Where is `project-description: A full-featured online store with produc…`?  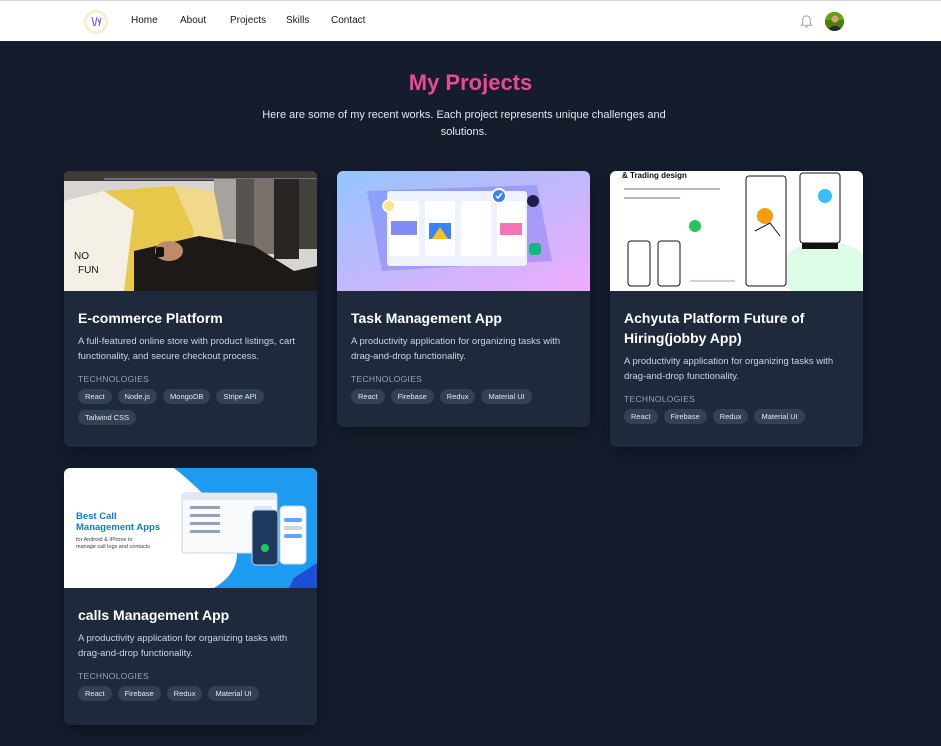
project-description: A full-featured online store with produc… is located at coordinates (187, 349).